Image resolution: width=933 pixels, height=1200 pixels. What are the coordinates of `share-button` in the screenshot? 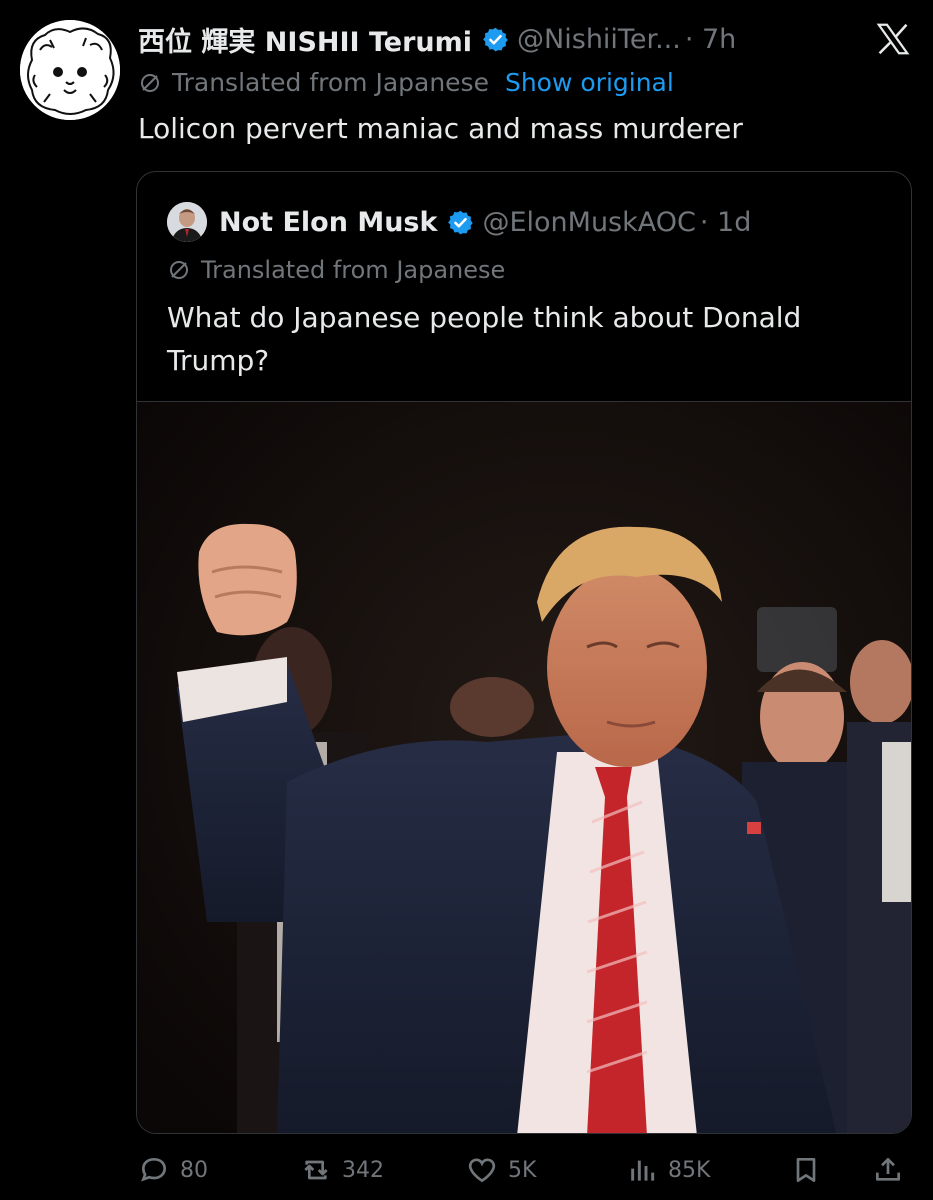 It's located at (893, 1170).